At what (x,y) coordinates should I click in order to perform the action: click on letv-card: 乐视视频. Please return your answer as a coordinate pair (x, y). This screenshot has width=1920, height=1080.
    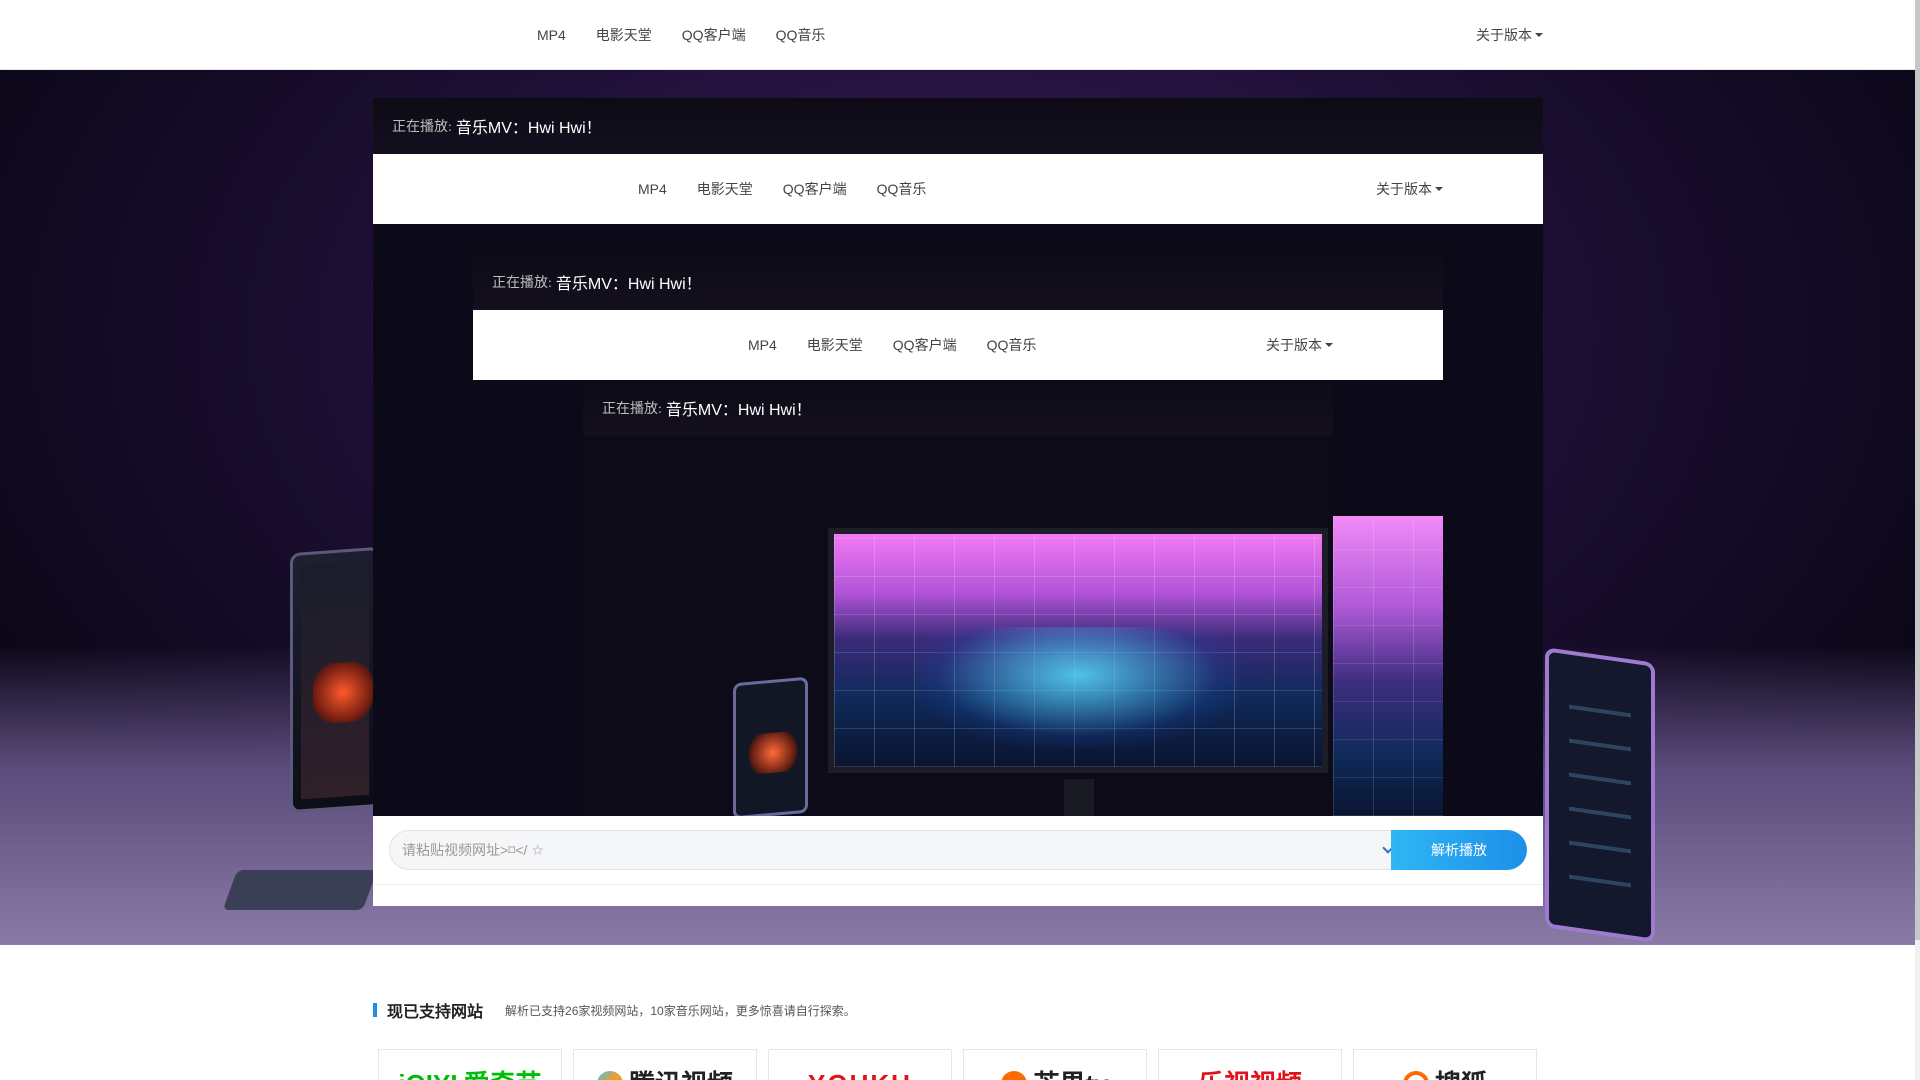
    Looking at the image, I should click on (1250, 1064).